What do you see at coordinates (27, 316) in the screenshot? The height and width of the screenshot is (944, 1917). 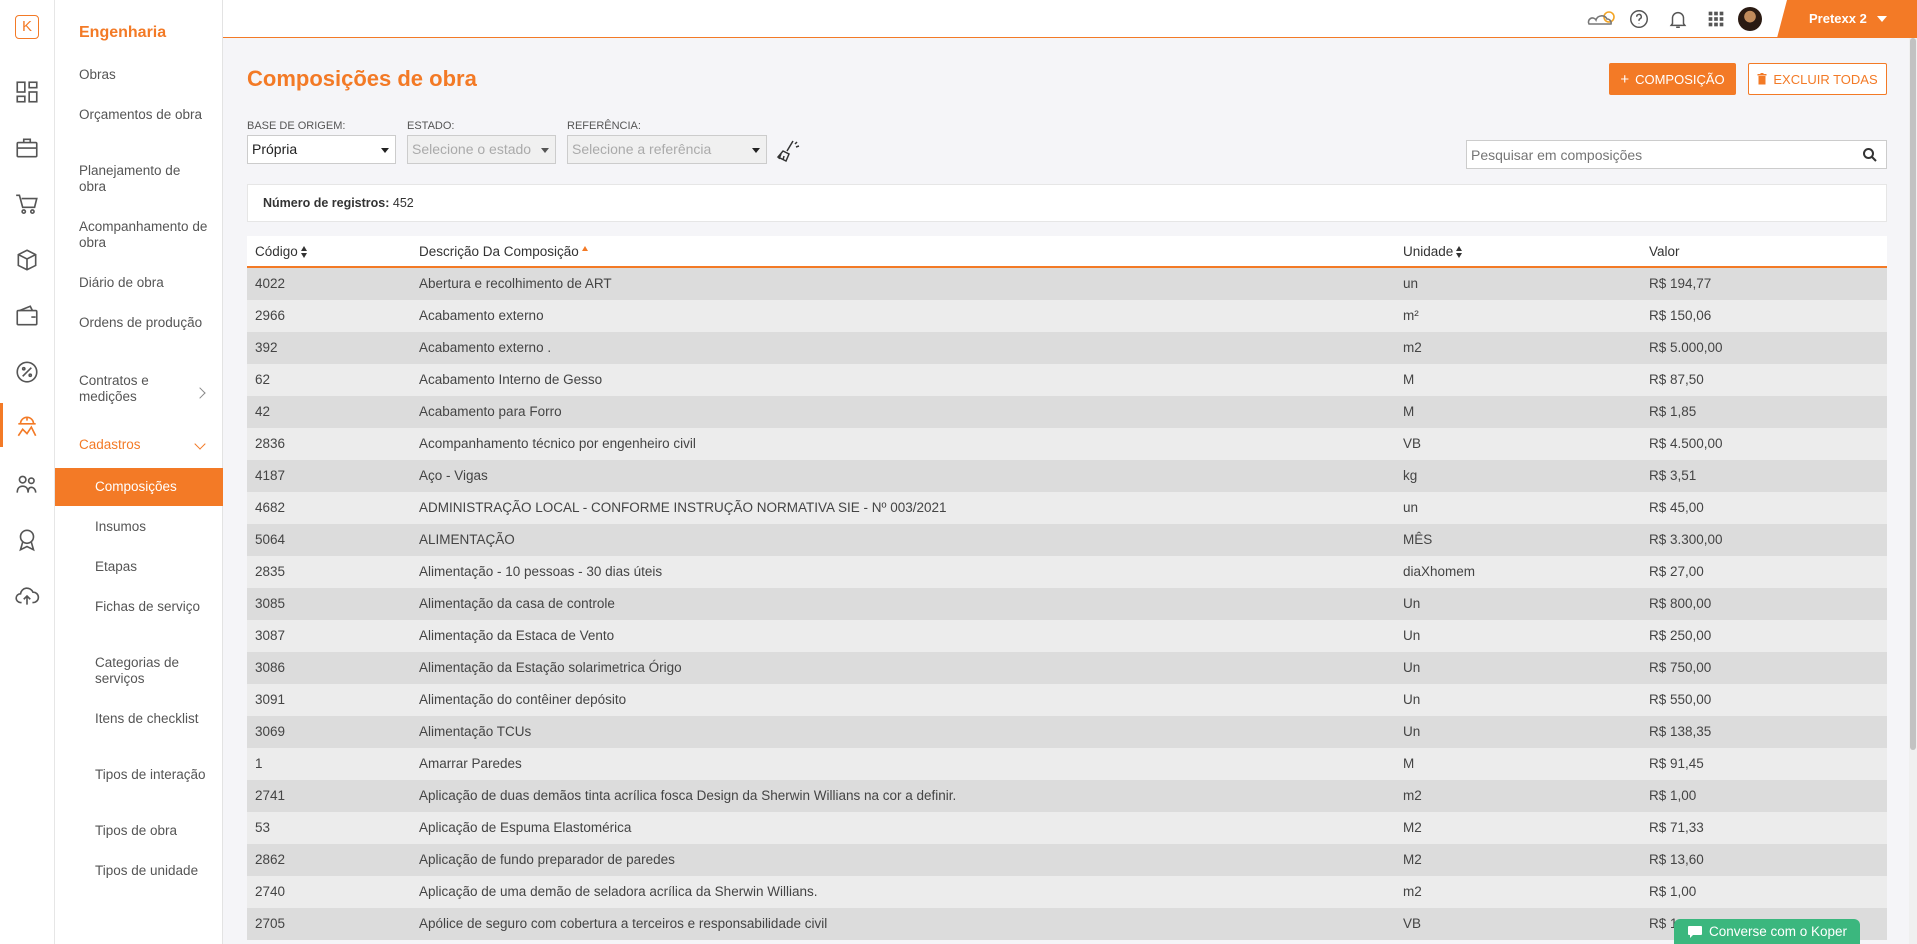 I see `wallet-icon` at bounding box center [27, 316].